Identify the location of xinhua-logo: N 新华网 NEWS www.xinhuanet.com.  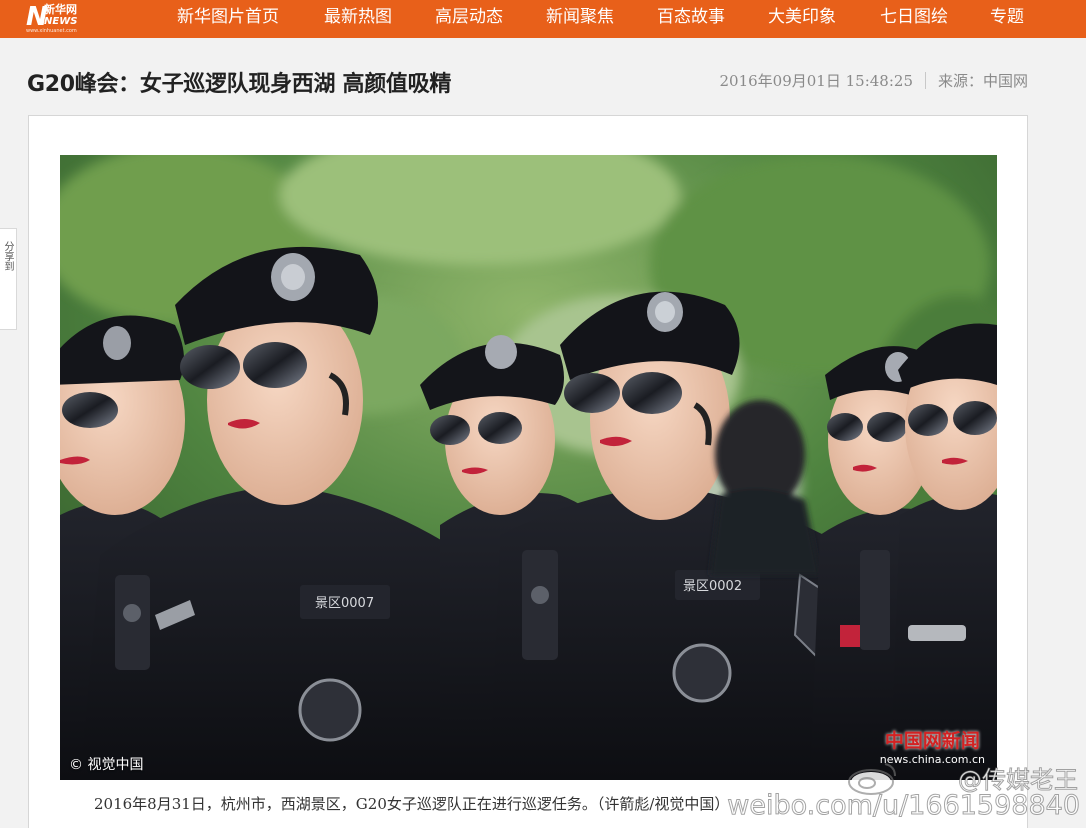
(58, 19).